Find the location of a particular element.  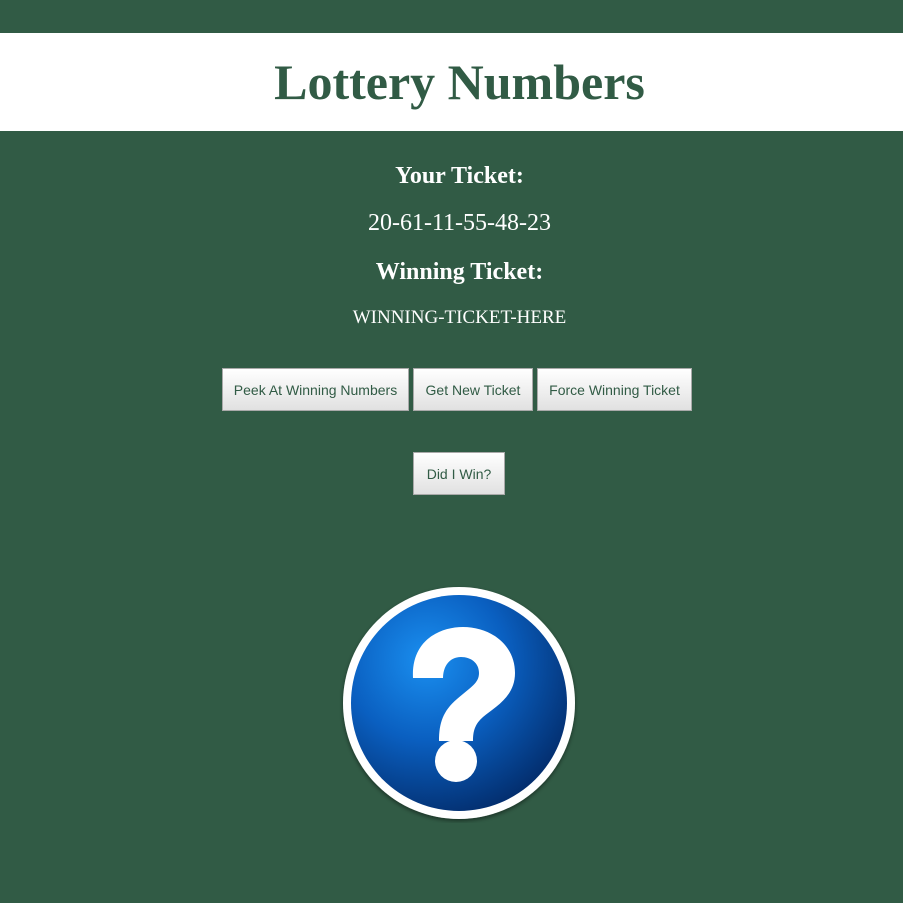

force-winning-ticket-button: Force Winning Ticket is located at coordinates (614, 389).